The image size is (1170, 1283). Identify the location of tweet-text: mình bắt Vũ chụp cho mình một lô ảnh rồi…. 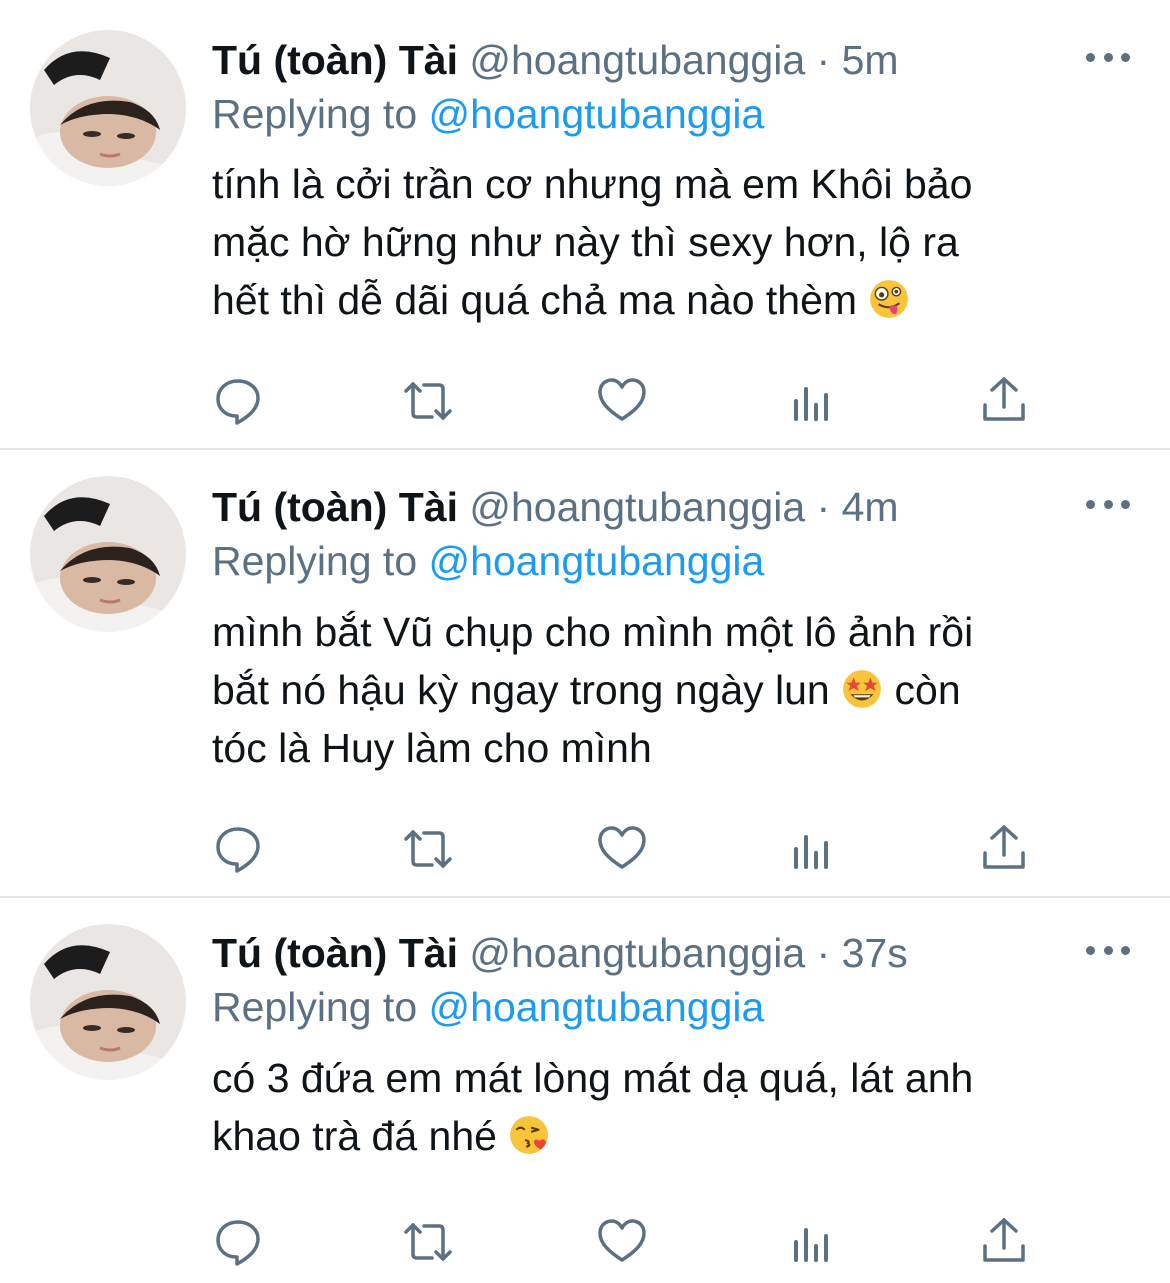
(672, 690).